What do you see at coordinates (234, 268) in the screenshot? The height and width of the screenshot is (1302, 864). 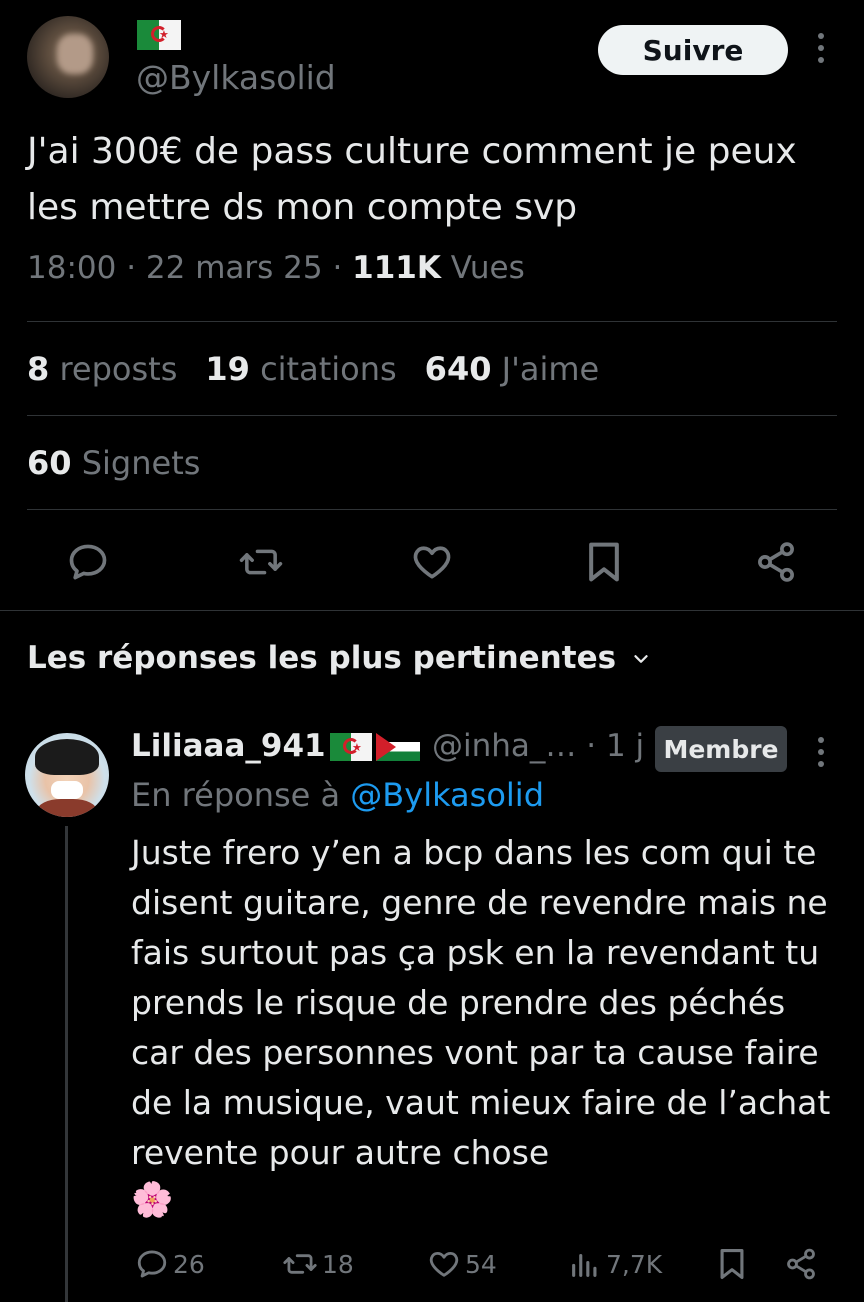 I see `tweet-date: 22 mars 25` at bounding box center [234, 268].